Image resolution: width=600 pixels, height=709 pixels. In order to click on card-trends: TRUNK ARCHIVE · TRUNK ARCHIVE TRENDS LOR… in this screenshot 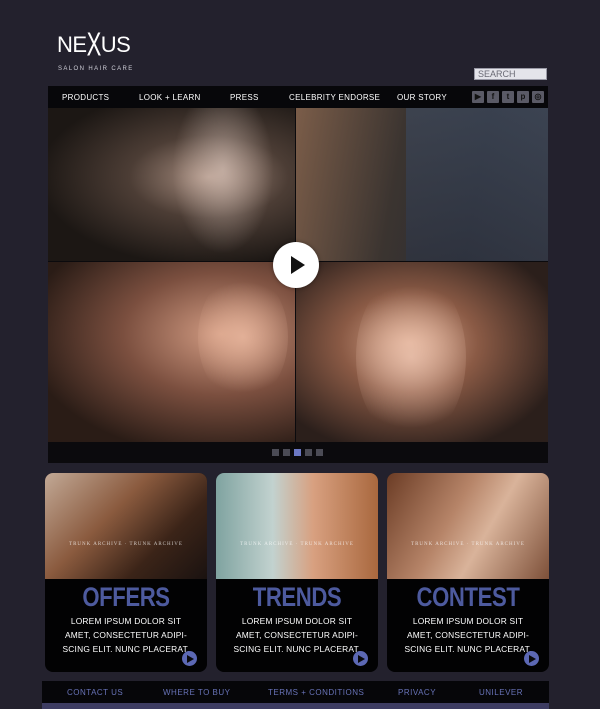, I will do `click(297, 572)`.